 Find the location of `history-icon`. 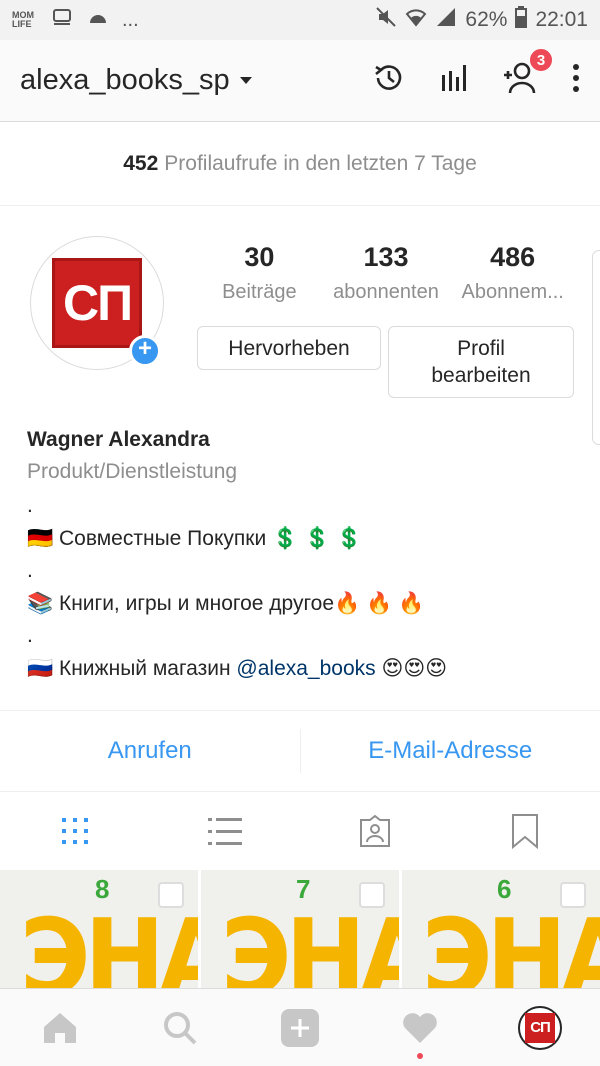

history-icon is located at coordinates (389, 80).